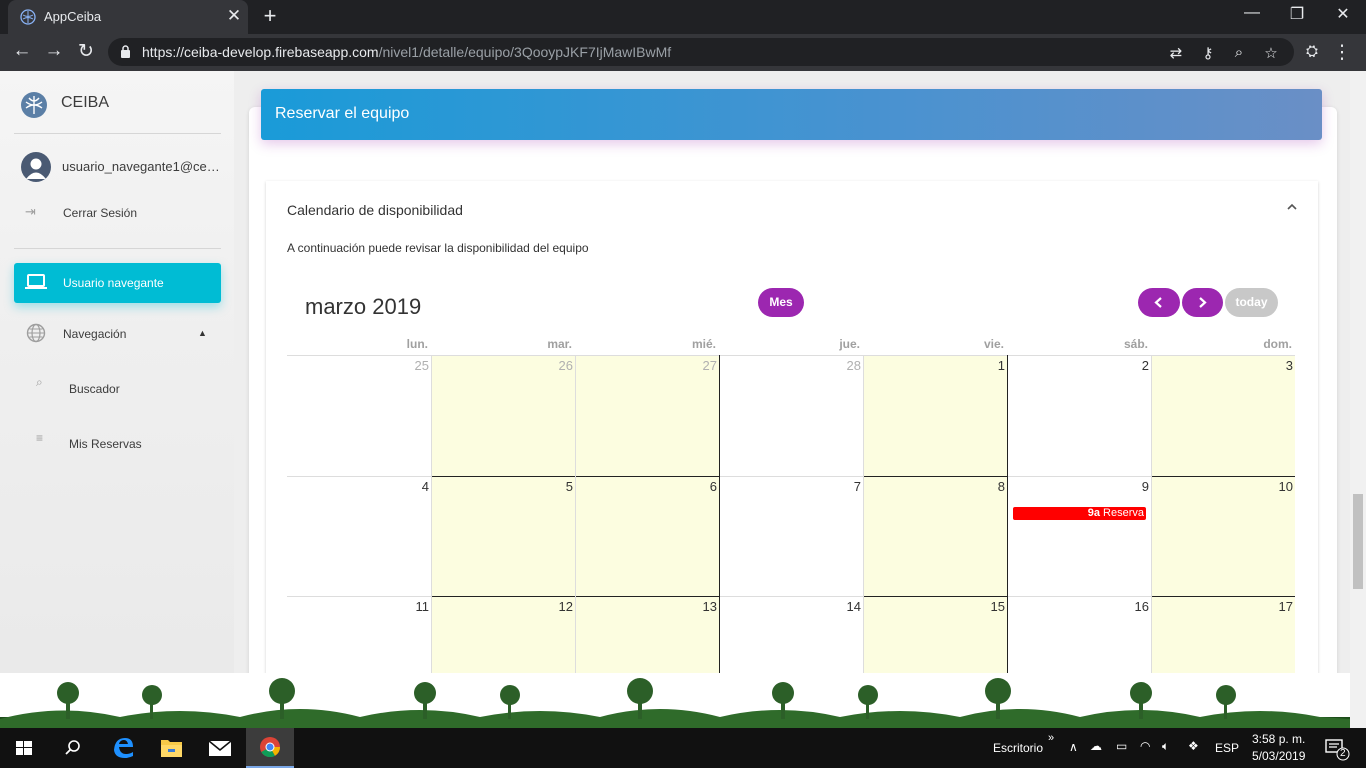  I want to click on logout-link: Cerrar Sesión, so click(100, 213).